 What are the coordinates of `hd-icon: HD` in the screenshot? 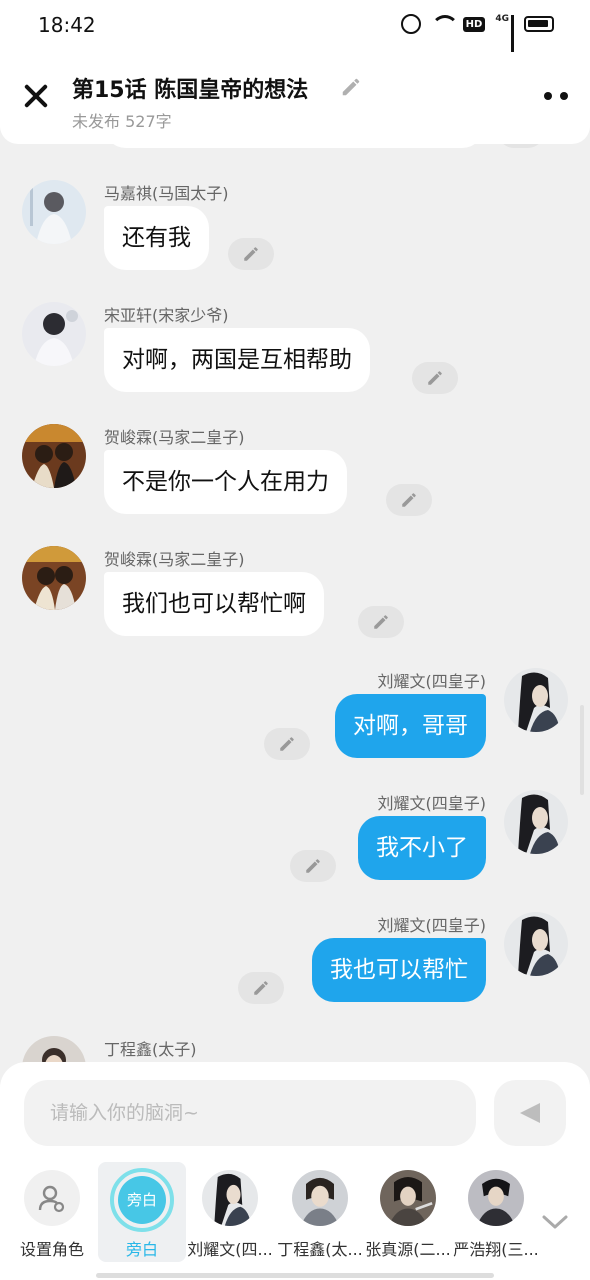 It's located at (474, 24).